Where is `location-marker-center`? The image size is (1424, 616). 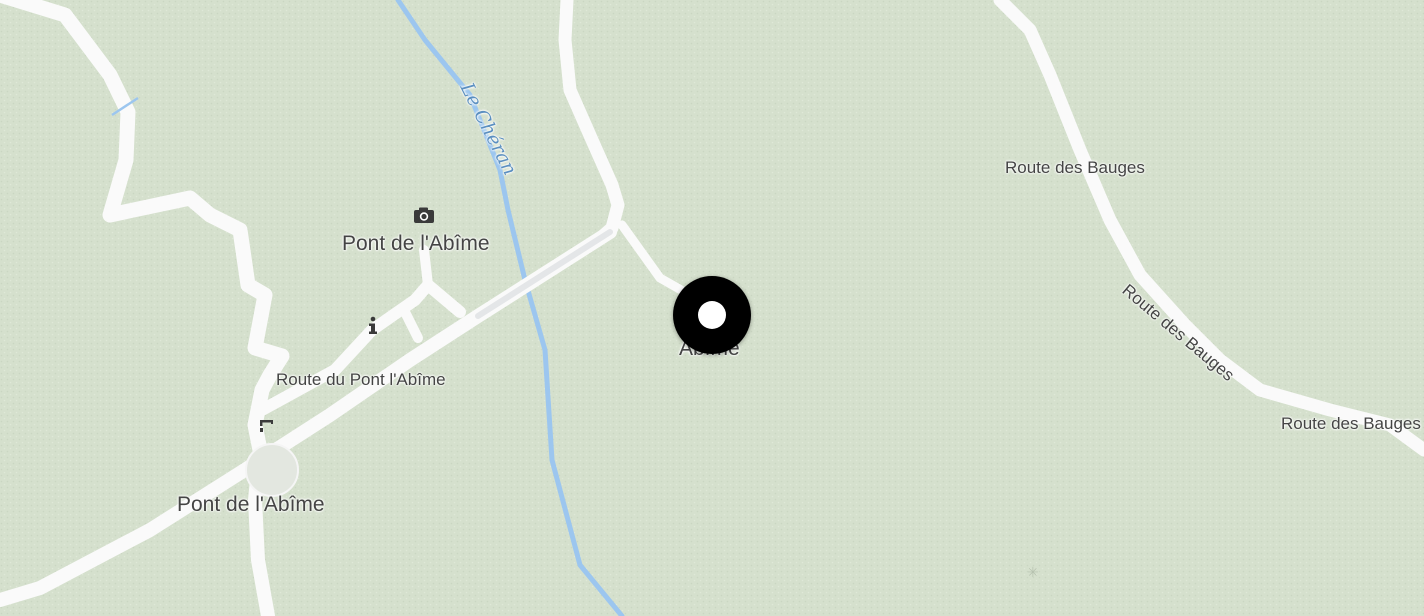
location-marker-center is located at coordinates (712, 315).